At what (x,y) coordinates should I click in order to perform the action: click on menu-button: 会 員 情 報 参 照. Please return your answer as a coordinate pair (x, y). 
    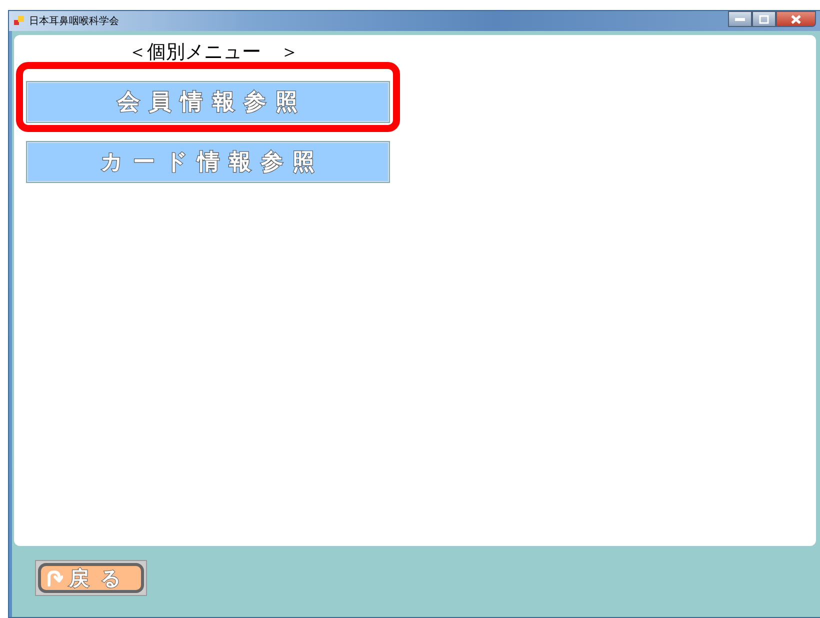
    Looking at the image, I should click on (208, 102).